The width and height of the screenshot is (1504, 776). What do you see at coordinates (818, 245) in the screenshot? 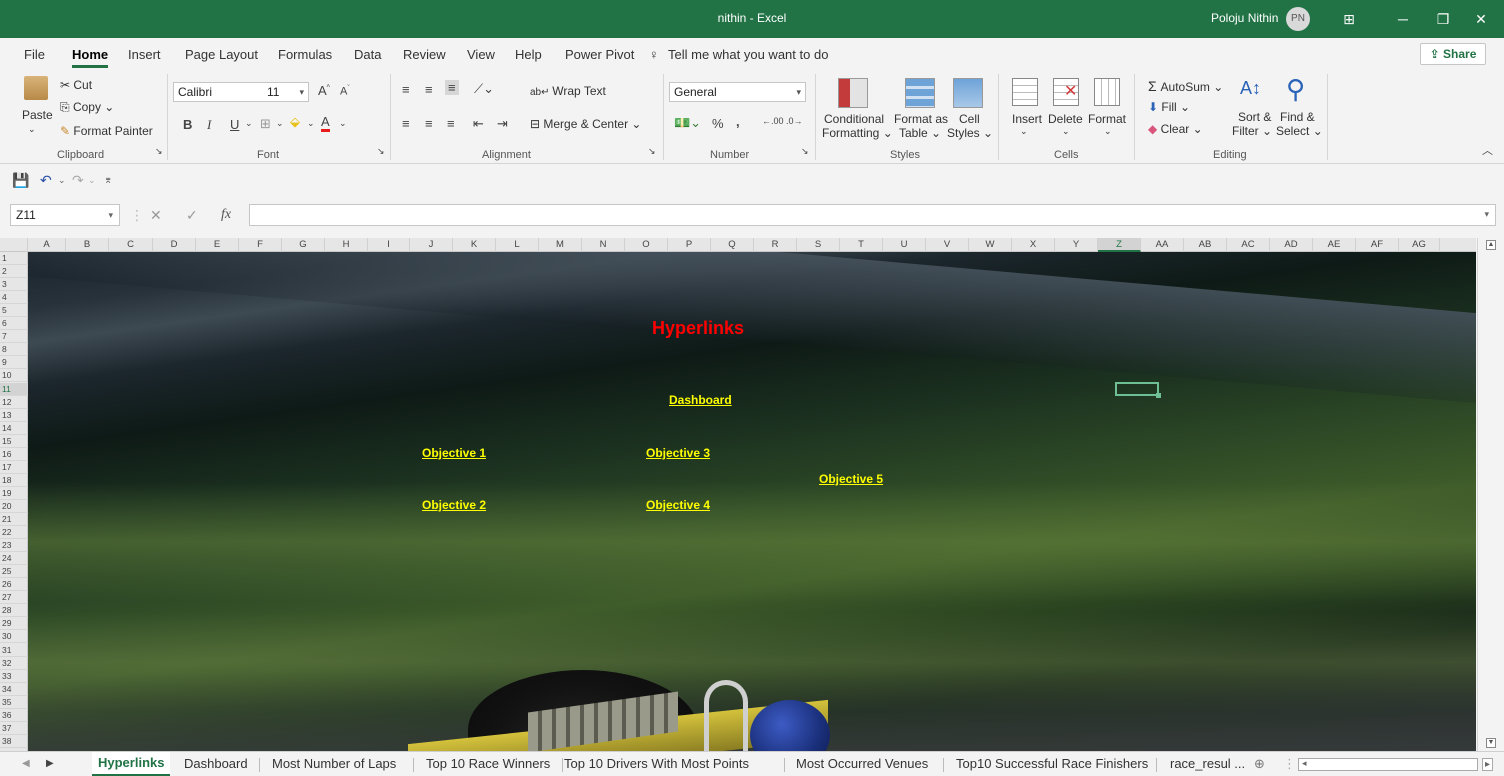
I see `column-header: S` at bounding box center [818, 245].